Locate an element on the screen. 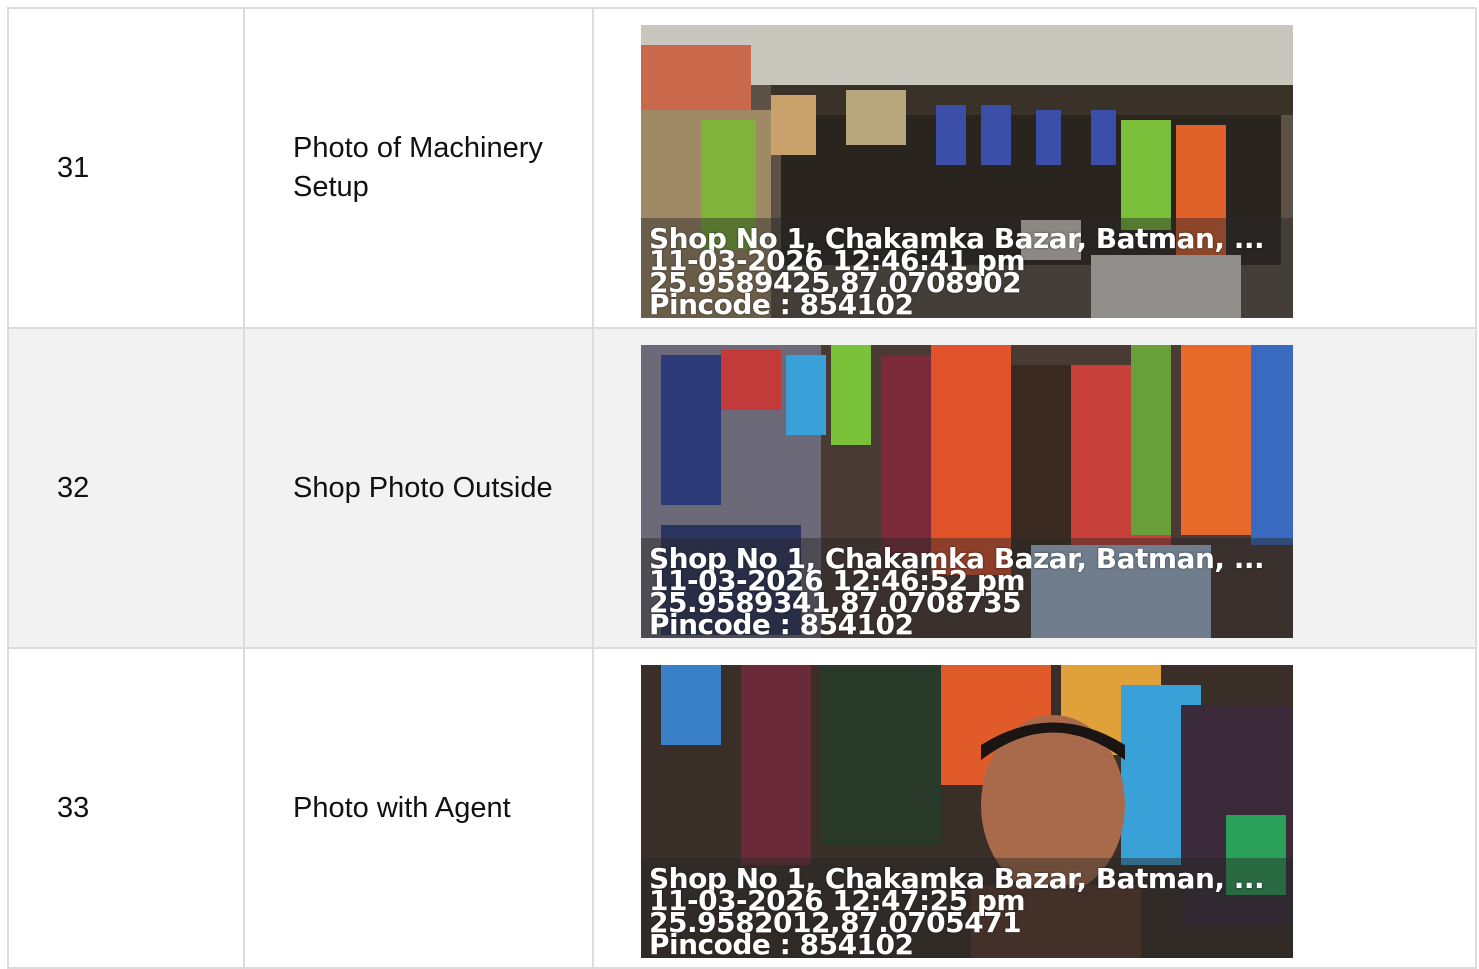 The image size is (1479, 969). row-number: 33 is located at coordinates (127, 808).